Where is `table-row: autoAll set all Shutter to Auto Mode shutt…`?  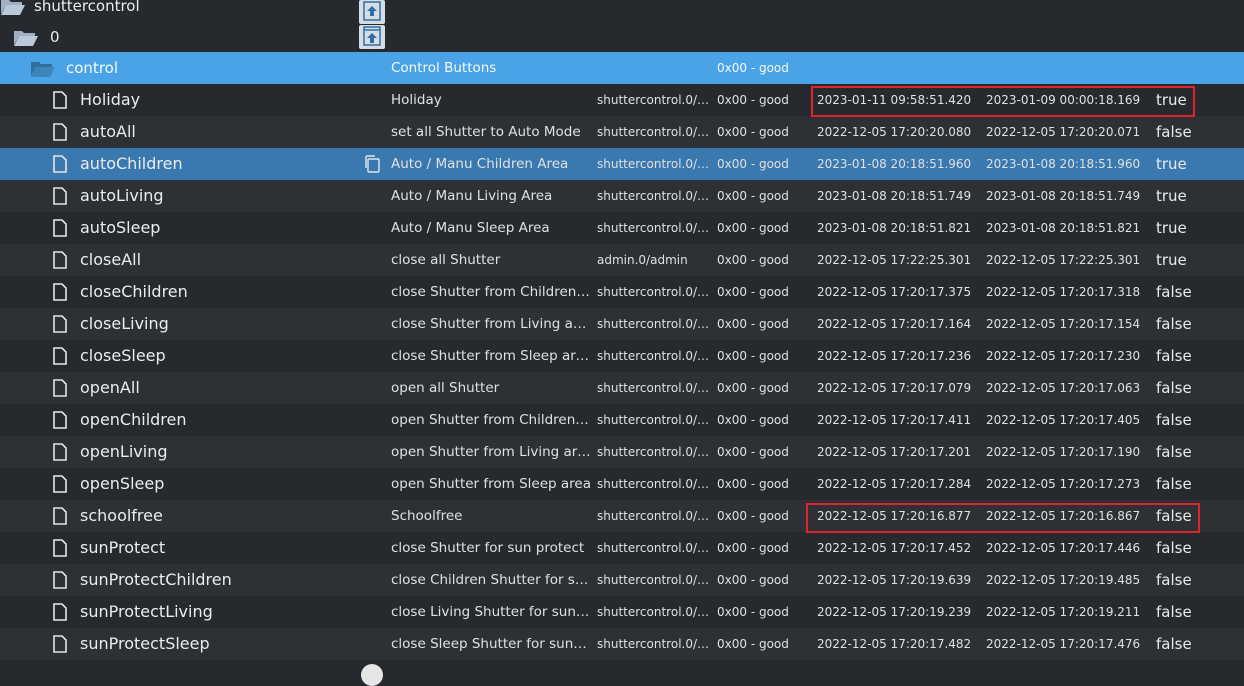
table-row: autoAll set all Shutter to Auto Mode shutt… is located at coordinates (622, 132).